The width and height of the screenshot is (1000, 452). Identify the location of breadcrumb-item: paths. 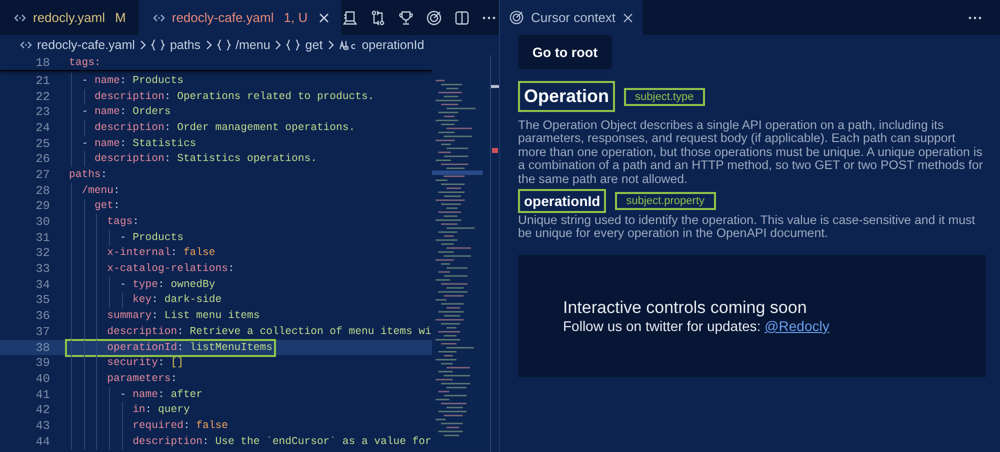
(185, 45).